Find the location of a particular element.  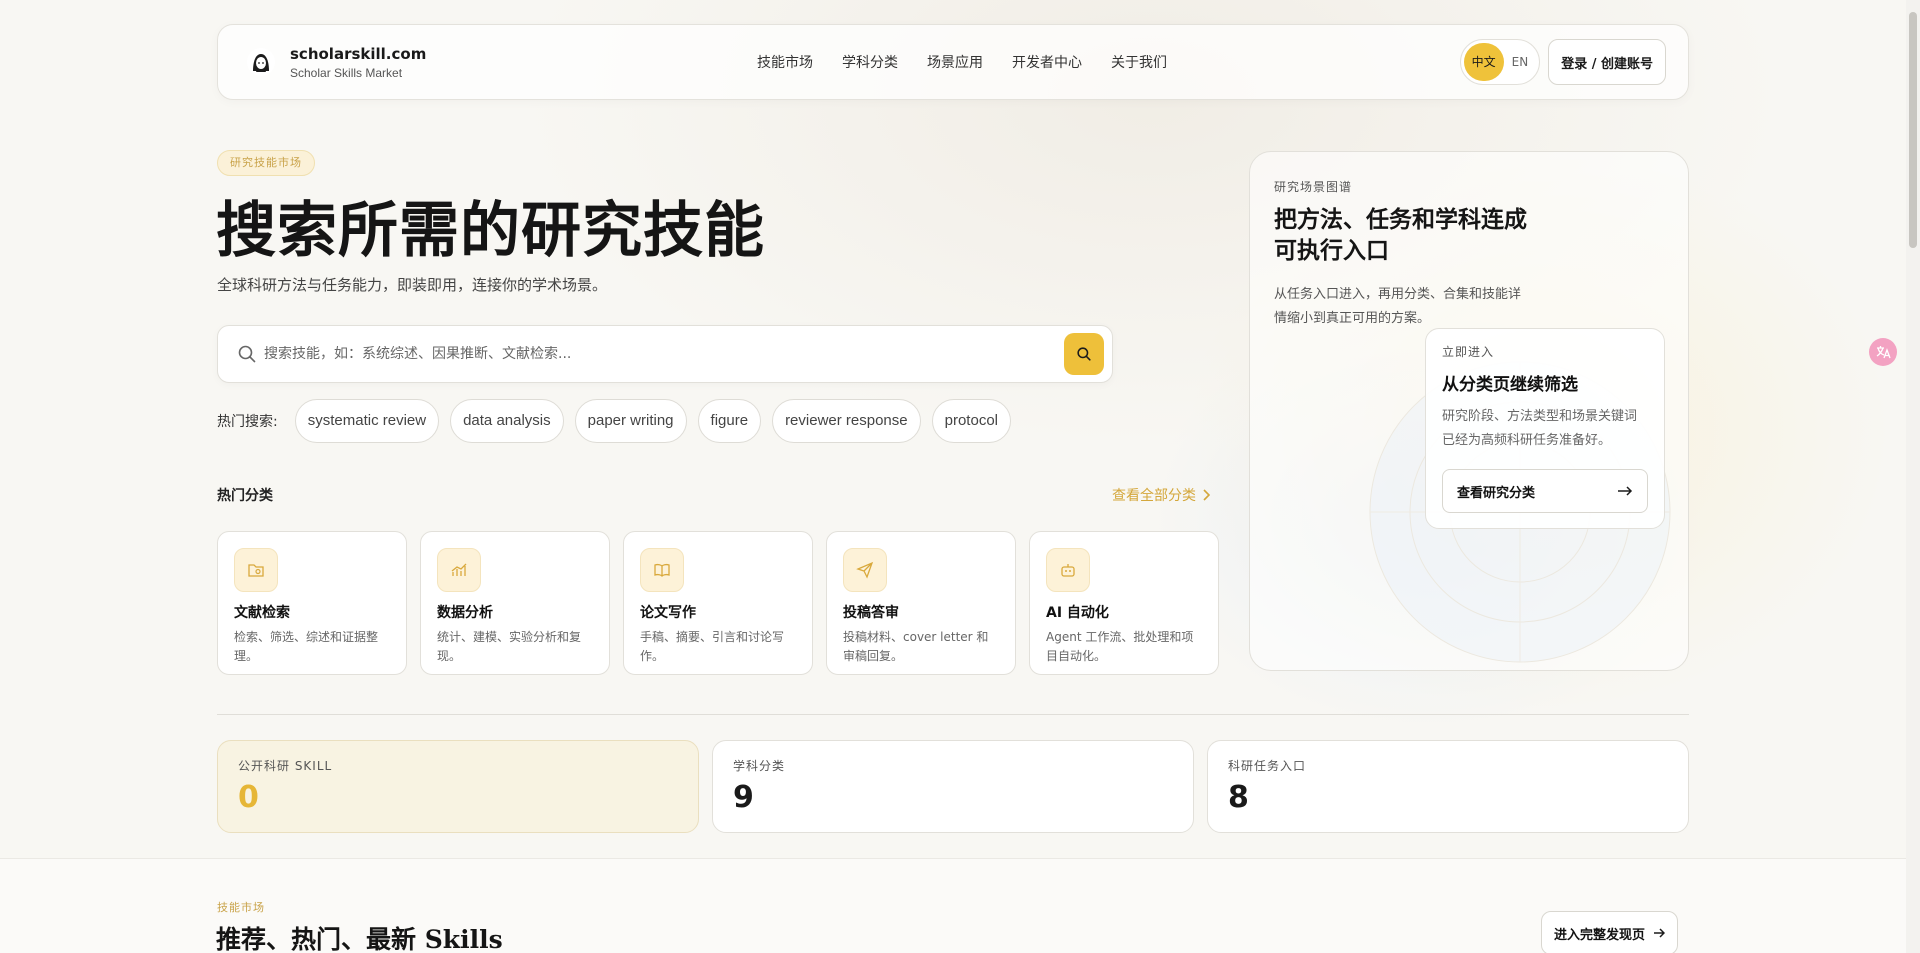

panel-tag: 研究场景图谱 is located at coordinates (1313, 187).